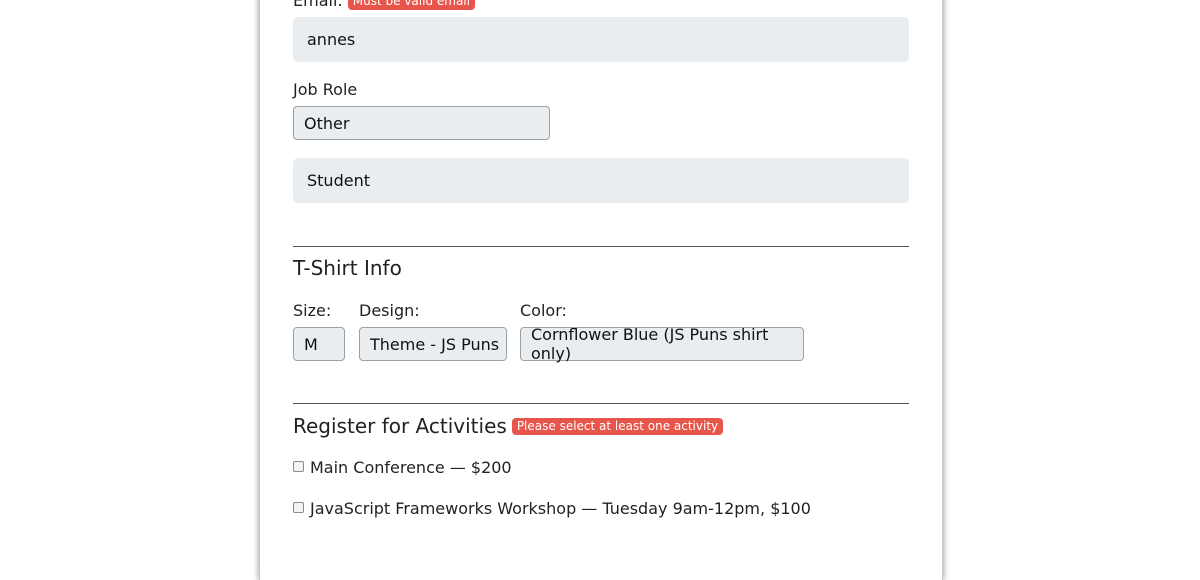 The width and height of the screenshot is (1200, 580). What do you see at coordinates (389, 310) in the screenshot?
I see `design-label: Design:` at bounding box center [389, 310].